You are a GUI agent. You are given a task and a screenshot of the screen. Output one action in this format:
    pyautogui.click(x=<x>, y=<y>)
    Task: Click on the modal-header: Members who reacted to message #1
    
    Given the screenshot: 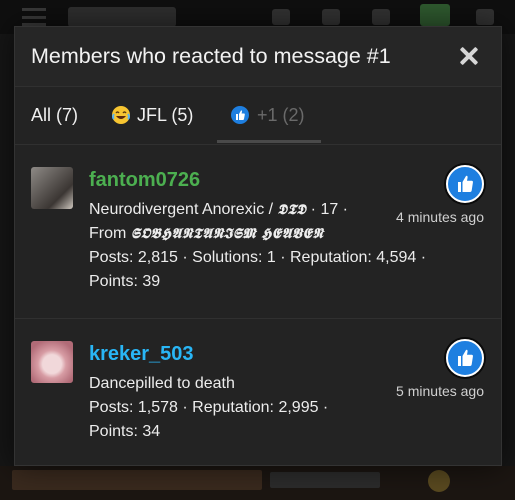 What is the action you would take?
    pyautogui.click(x=258, y=57)
    